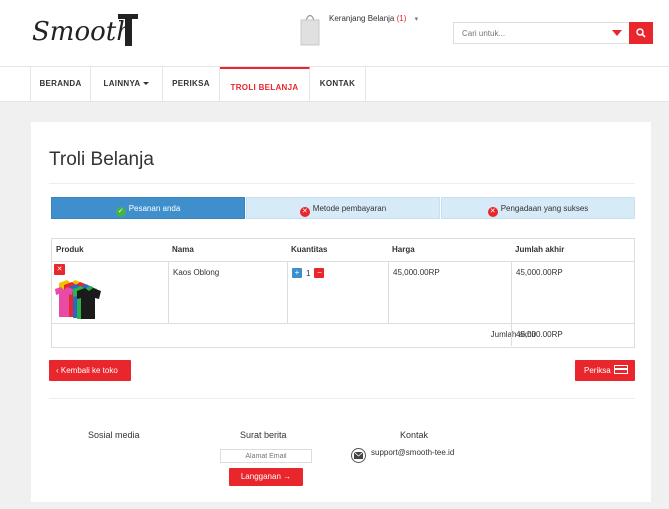 This screenshot has height=509, width=669. I want to click on step-label: Metode pembayaran, so click(349, 208).